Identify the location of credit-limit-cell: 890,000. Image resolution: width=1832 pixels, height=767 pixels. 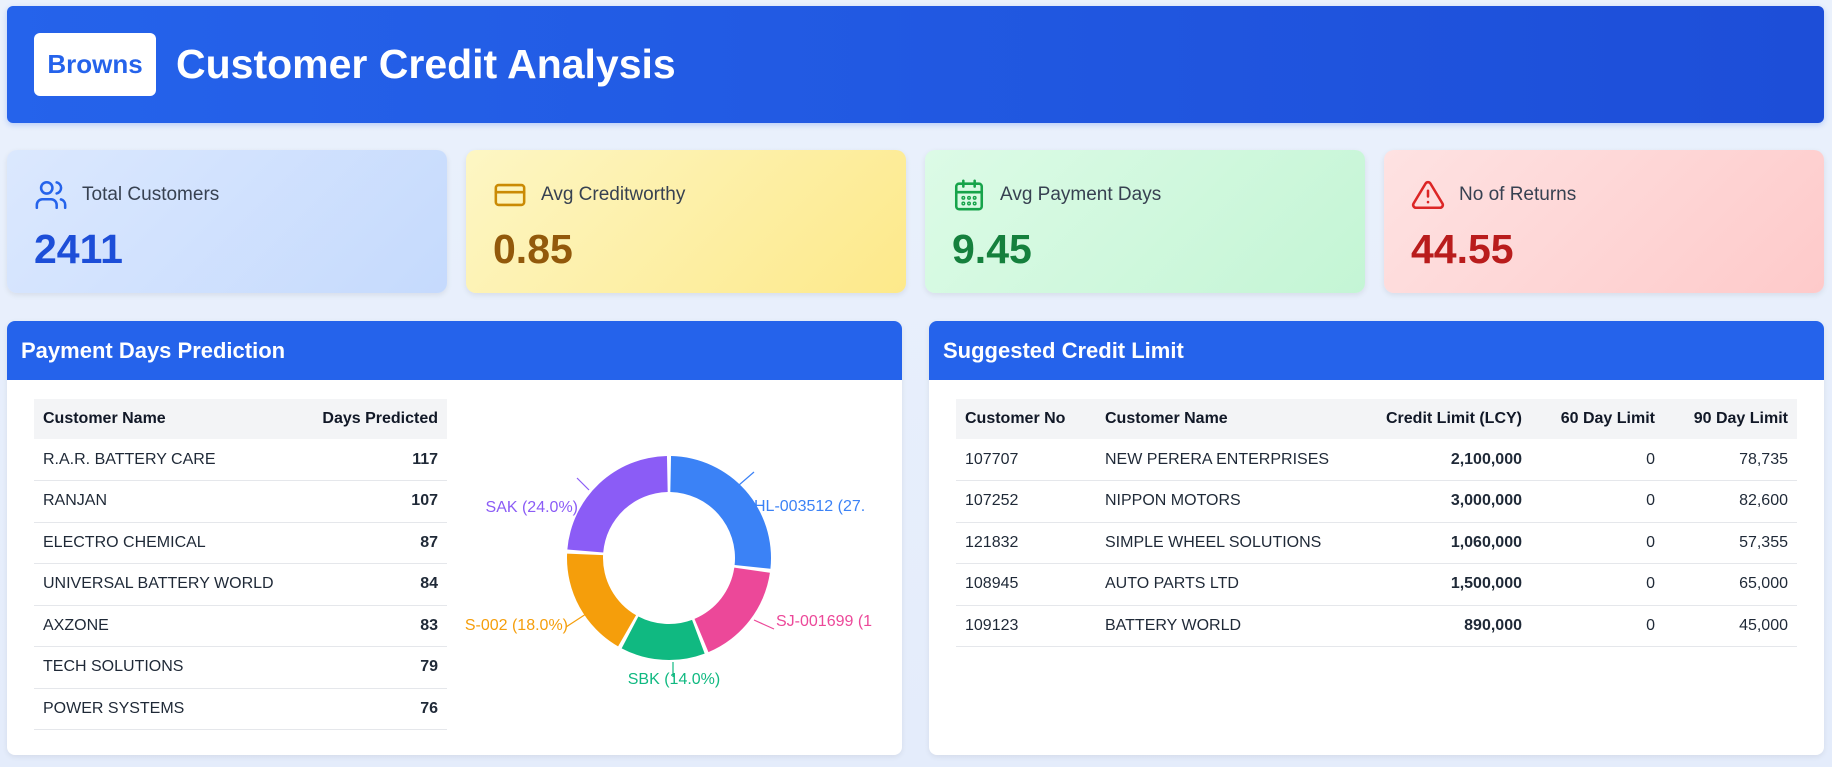
(1438, 626).